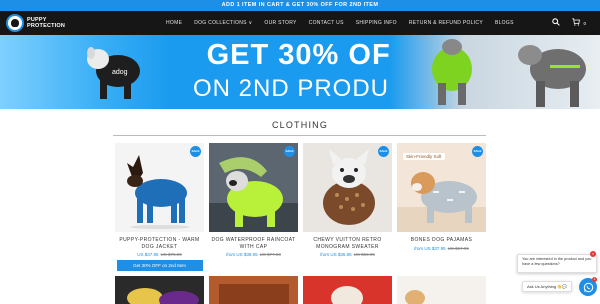 The width and height of the screenshot is (600, 304). I want to click on nav-item-return-refund: RETURN & REFUND POLICY, so click(446, 23).